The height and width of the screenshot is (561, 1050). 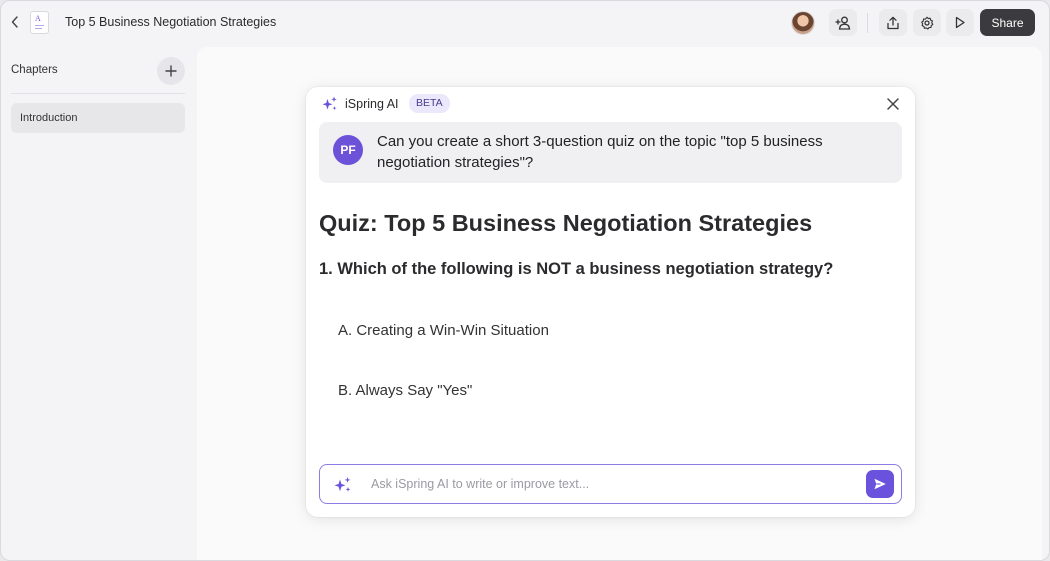 I want to click on ai-prompt-input-box, so click(x=610, y=484).